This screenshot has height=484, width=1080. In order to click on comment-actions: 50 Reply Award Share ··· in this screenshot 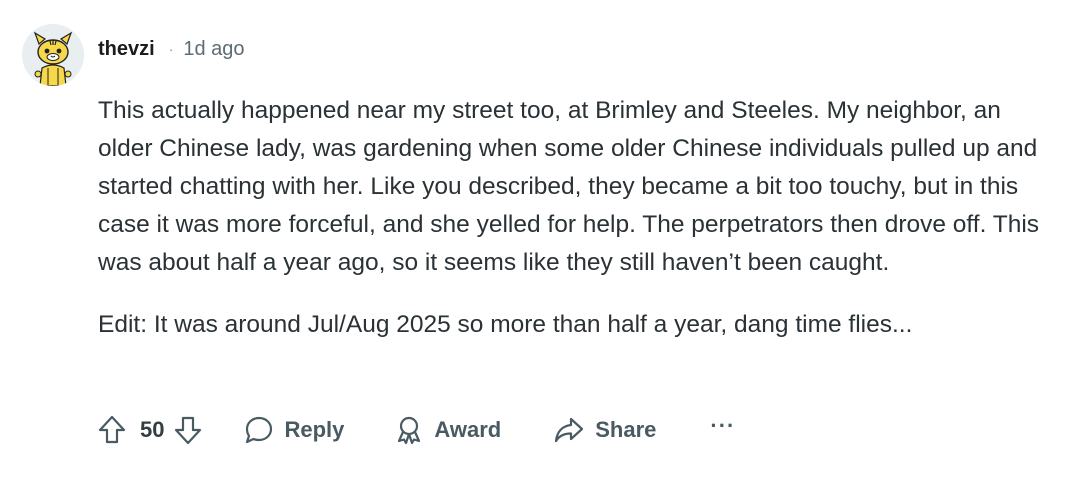, I will do `click(416, 430)`.